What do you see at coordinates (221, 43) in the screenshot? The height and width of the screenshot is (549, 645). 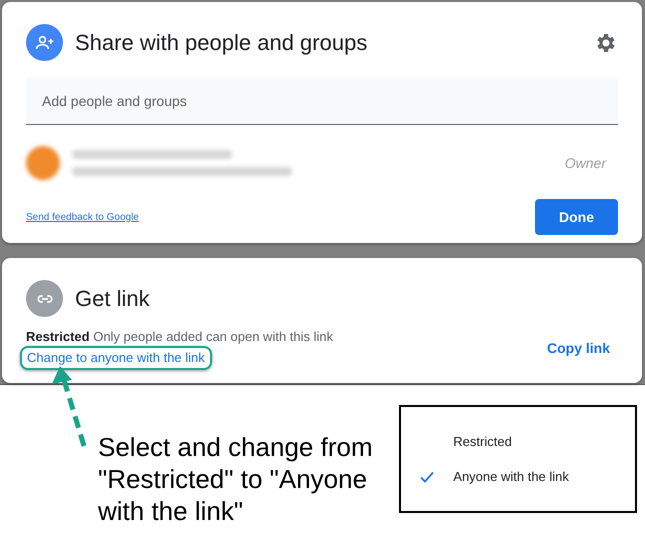 I see `dialog-title: Share with people and groups` at bounding box center [221, 43].